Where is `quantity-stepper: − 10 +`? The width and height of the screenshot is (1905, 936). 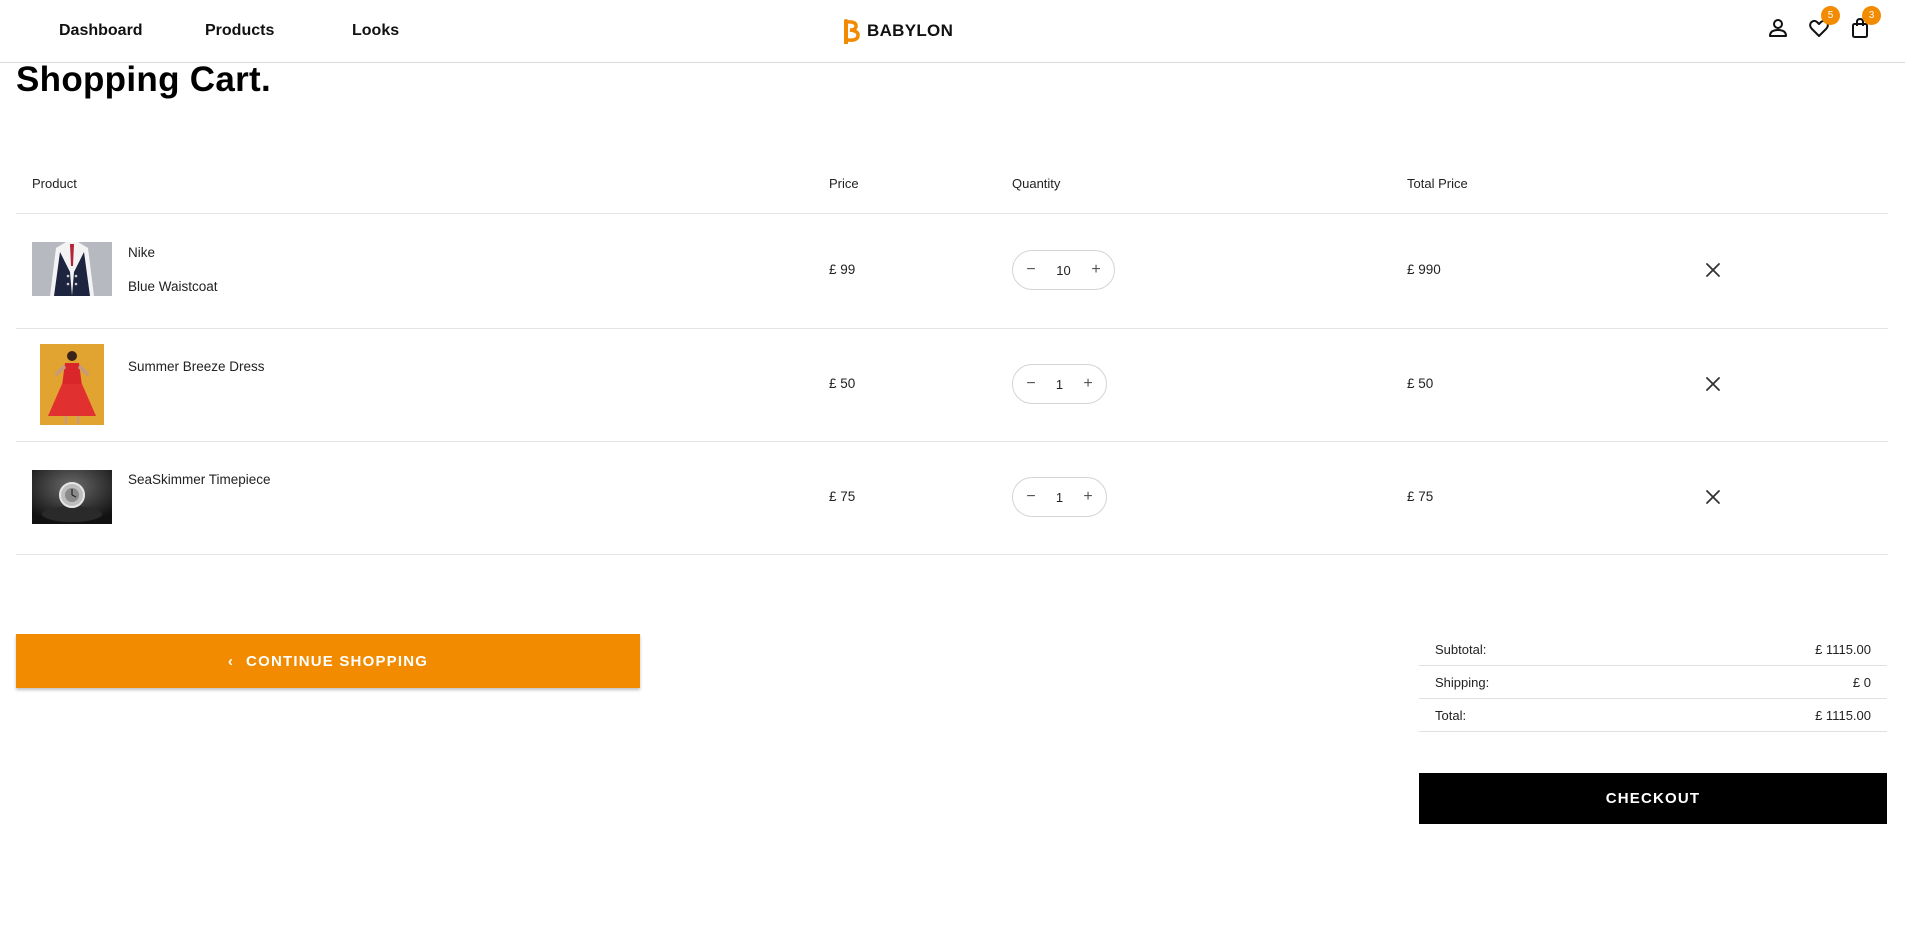 quantity-stepper: − 10 + is located at coordinates (1063, 270).